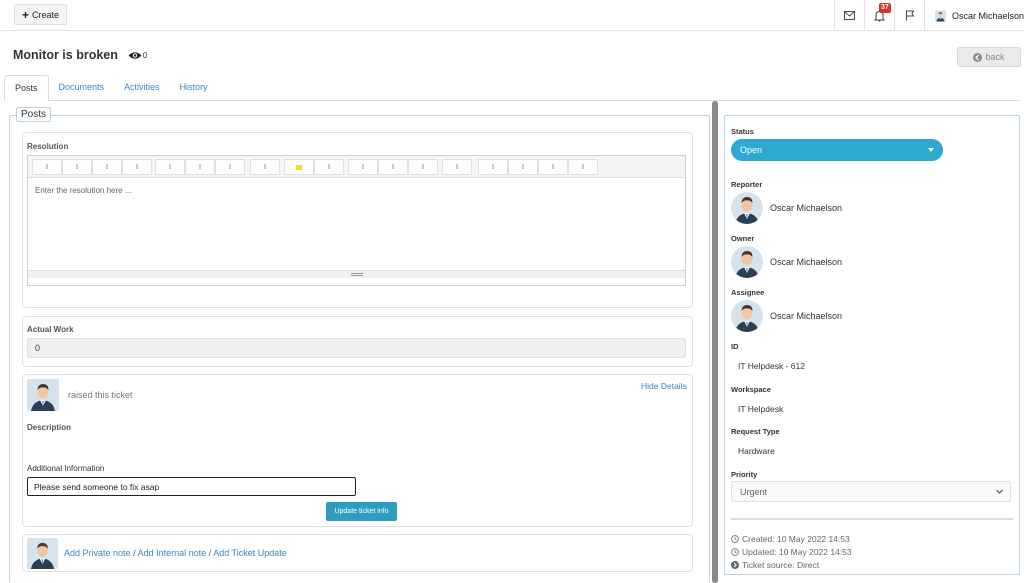 This screenshot has width=1024, height=583. I want to click on priority-select: Urgent, so click(871, 491).